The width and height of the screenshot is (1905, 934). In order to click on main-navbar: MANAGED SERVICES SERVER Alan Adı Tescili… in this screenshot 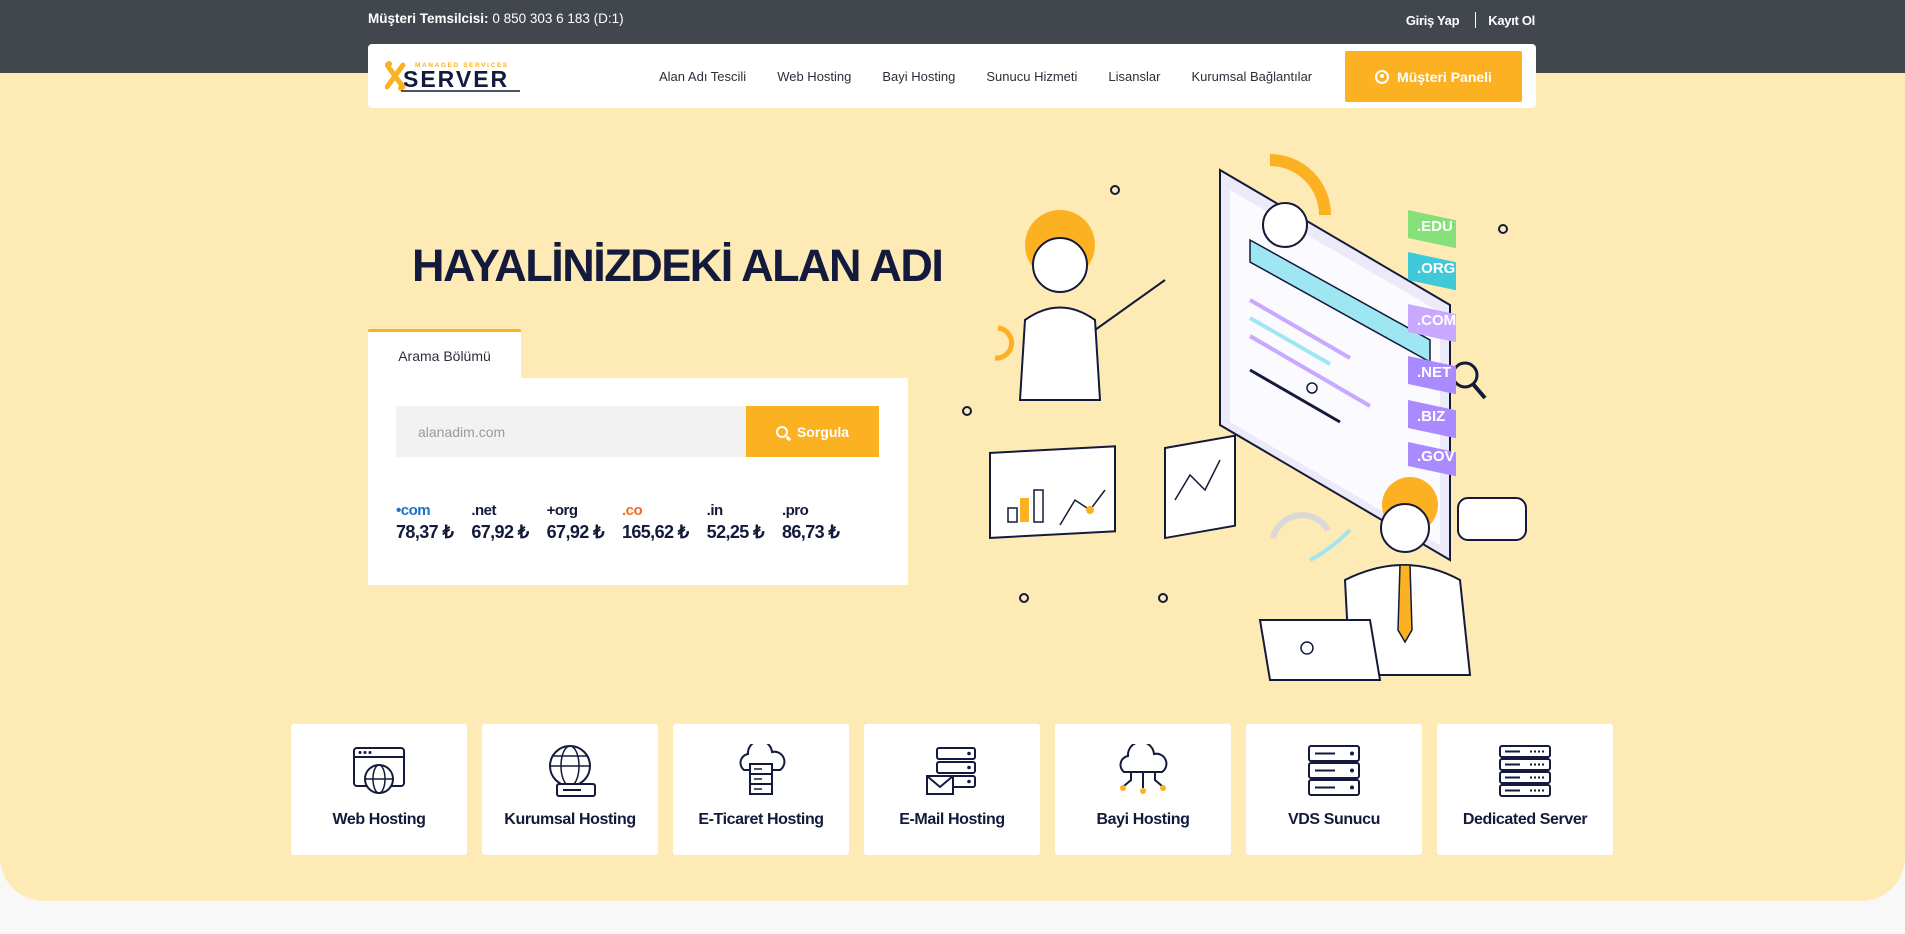, I will do `click(952, 76)`.